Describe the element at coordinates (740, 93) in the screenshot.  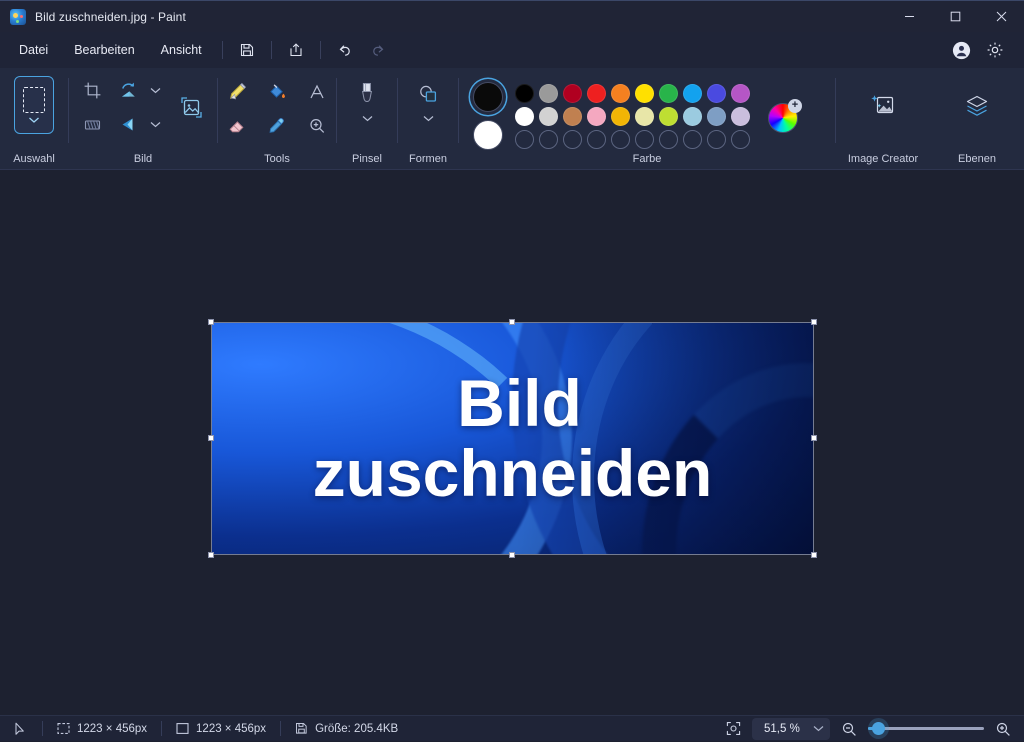
I see `color-swatch-r1-c10` at that location.